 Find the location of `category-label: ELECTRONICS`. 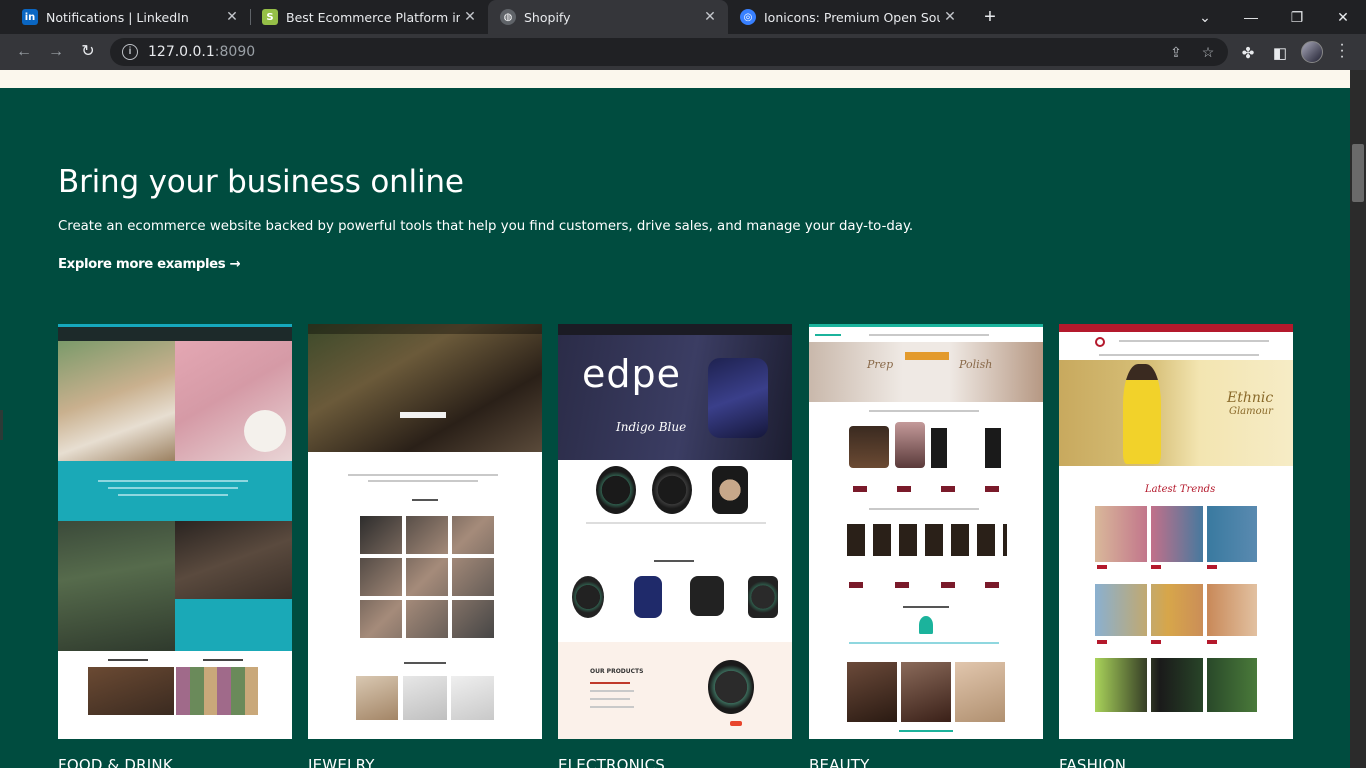

category-label: ELECTRONICS is located at coordinates (612, 762).